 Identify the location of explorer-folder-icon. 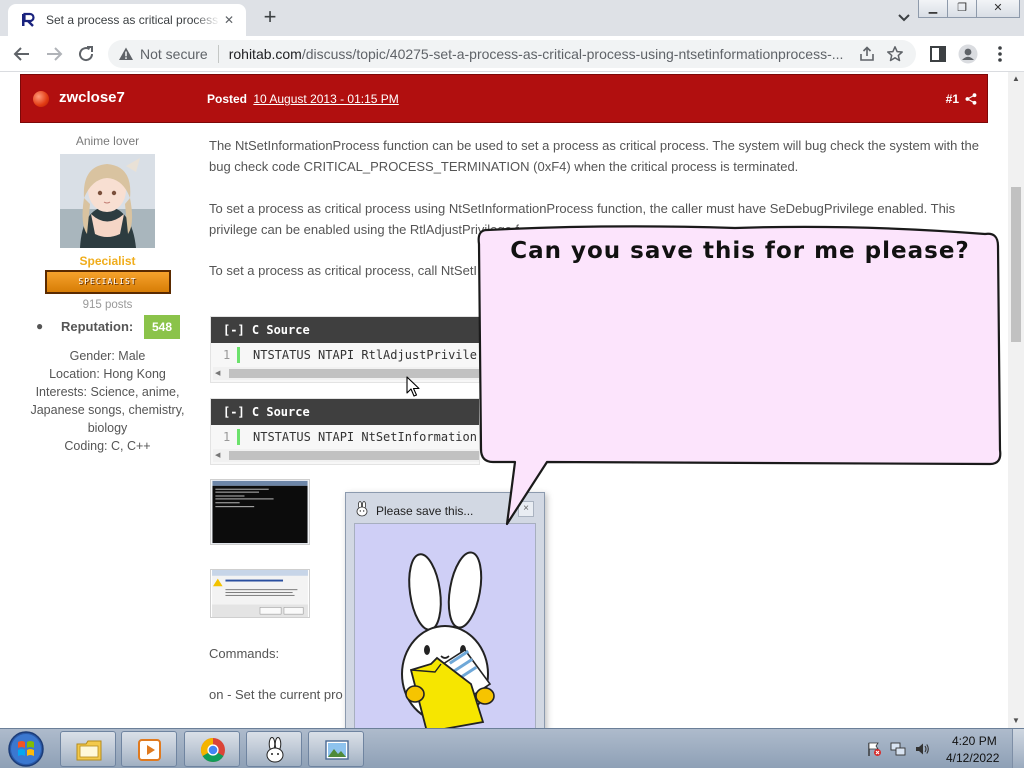
(89, 750).